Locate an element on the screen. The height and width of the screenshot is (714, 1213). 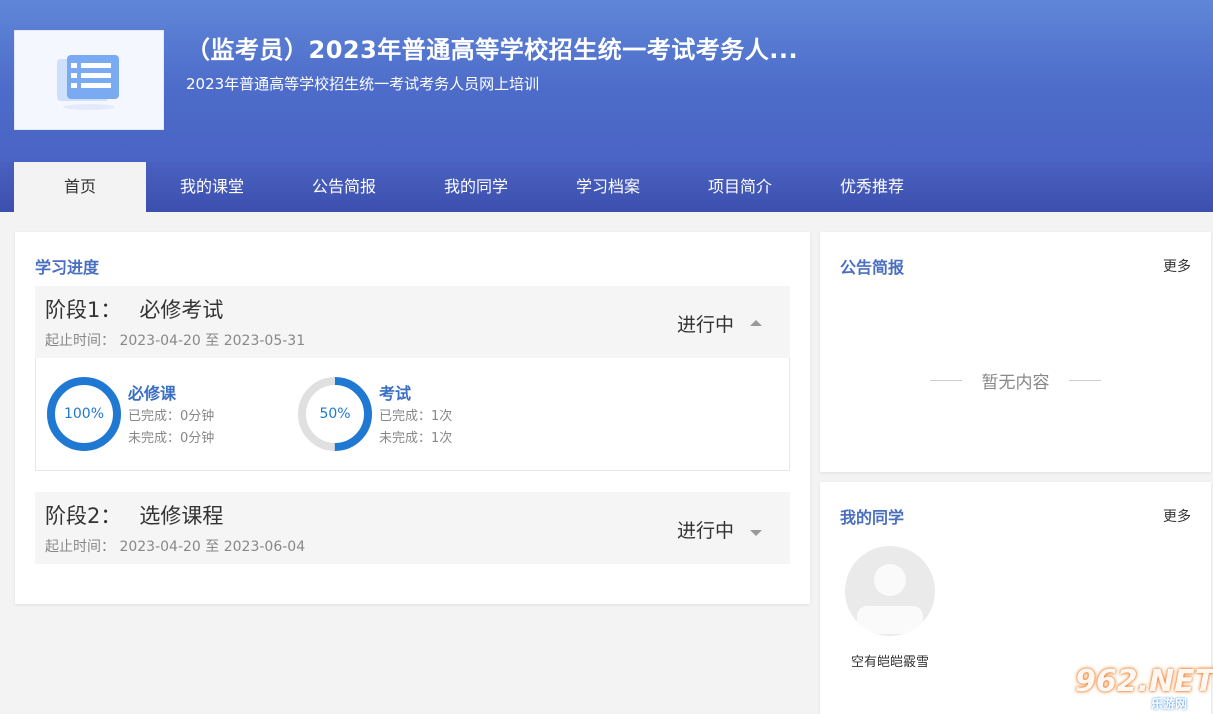
notices-more-link: 更多 is located at coordinates (1177, 266).